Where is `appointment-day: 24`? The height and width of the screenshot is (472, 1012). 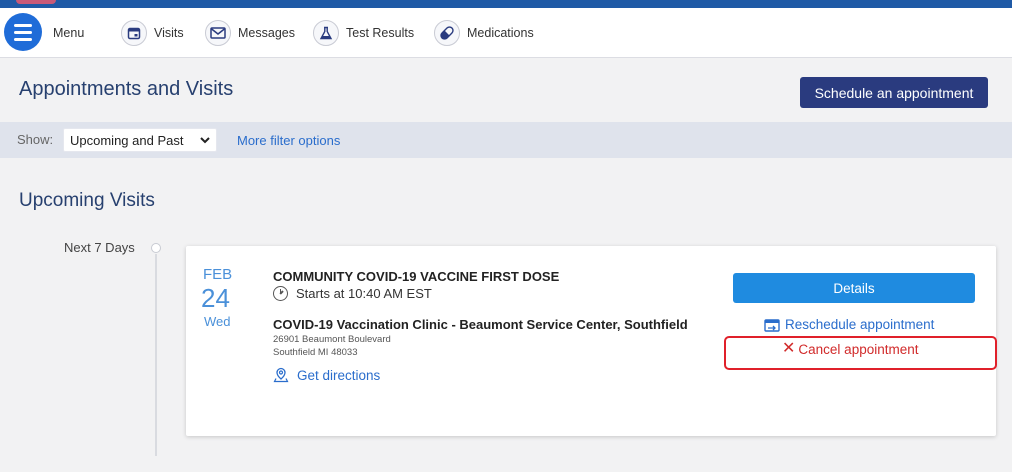 appointment-day: 24 is located at coordinates (215, 298).